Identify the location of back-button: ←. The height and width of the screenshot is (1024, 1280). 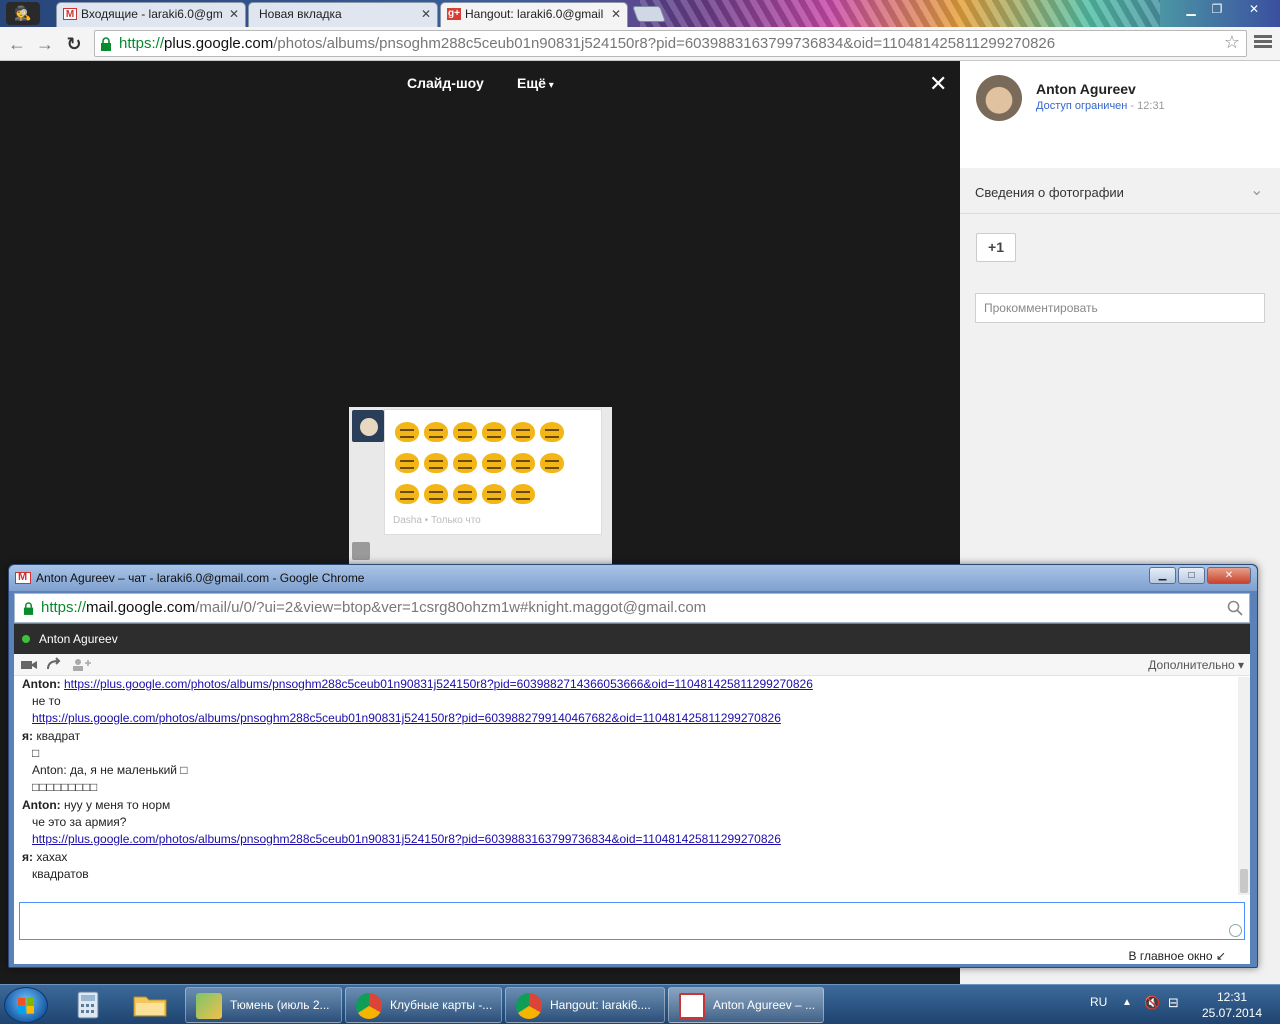
(17, 44).